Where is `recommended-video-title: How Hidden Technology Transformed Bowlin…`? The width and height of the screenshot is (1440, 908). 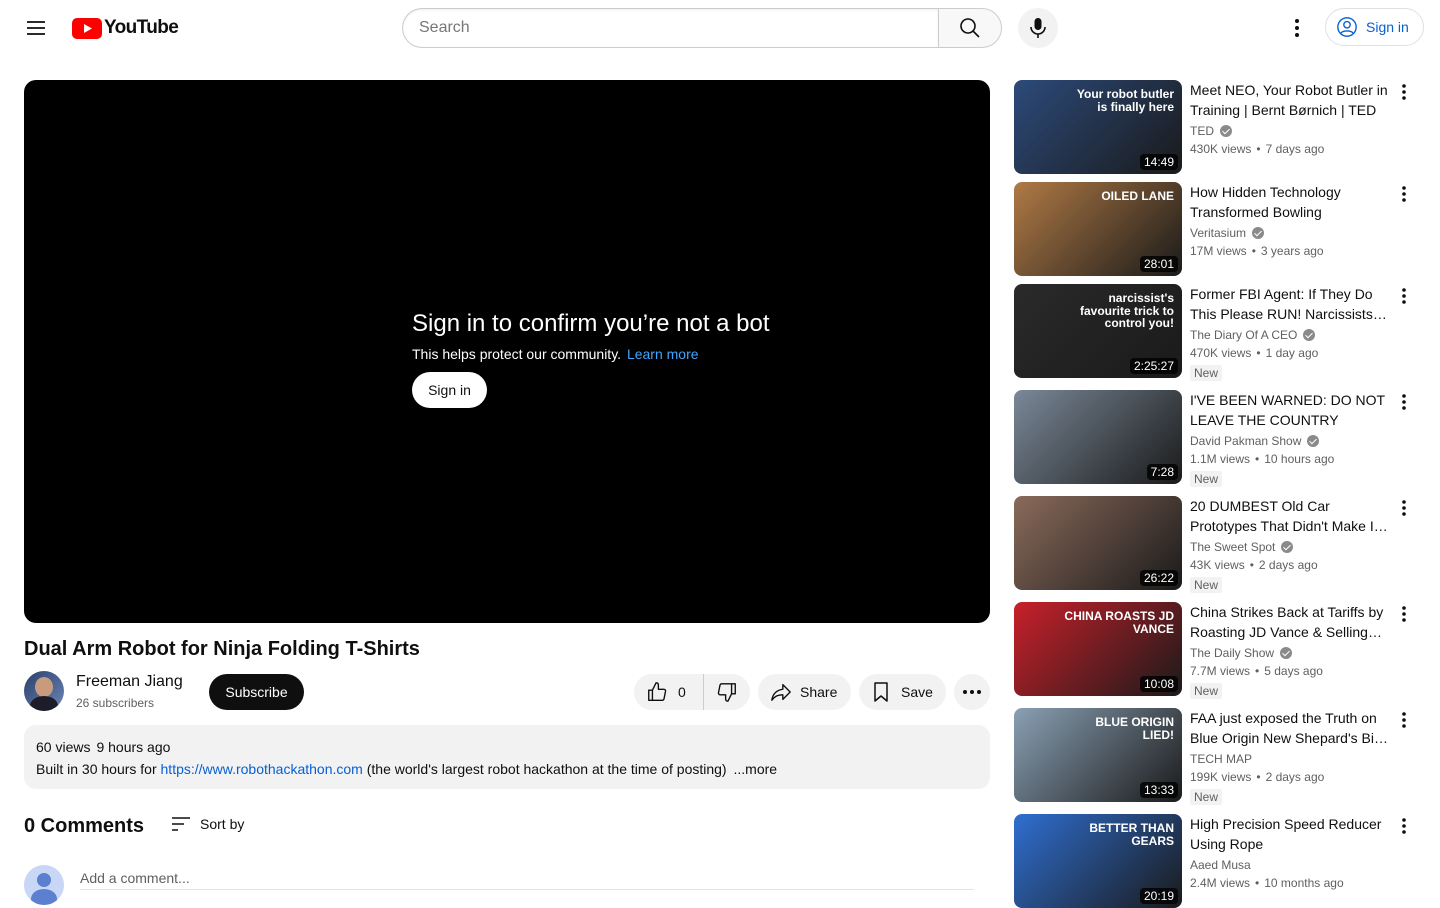
recommended-video-title: How Hidden Technology Transformed Bowlin… is located at coordinates (1290, 202).